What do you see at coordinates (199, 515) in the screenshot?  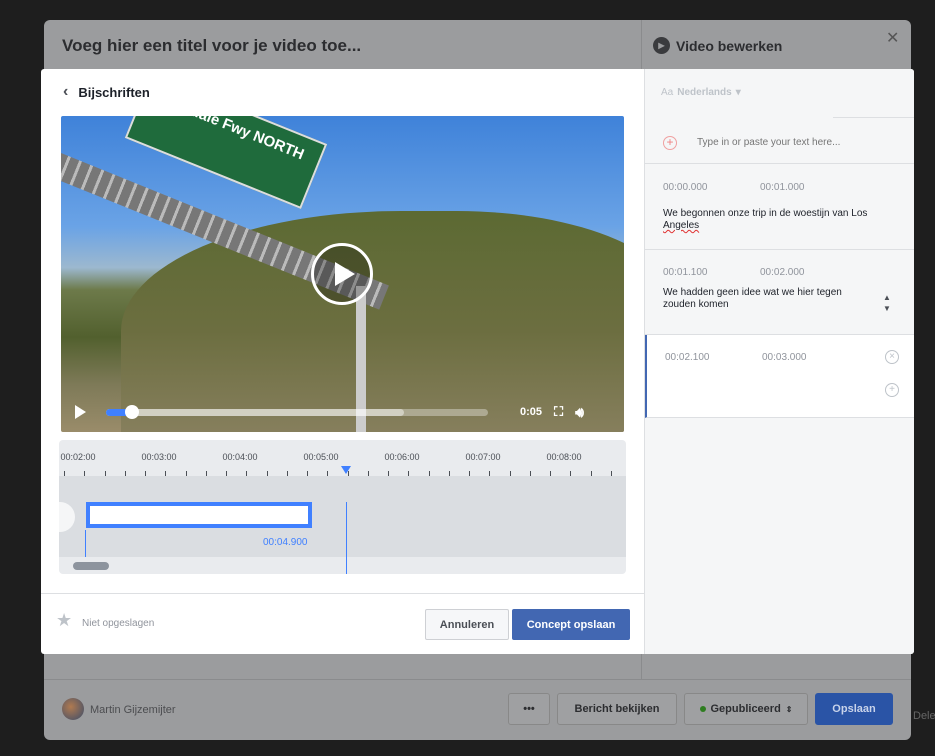 I see `caption-segment` at bounding box center [199, 515].